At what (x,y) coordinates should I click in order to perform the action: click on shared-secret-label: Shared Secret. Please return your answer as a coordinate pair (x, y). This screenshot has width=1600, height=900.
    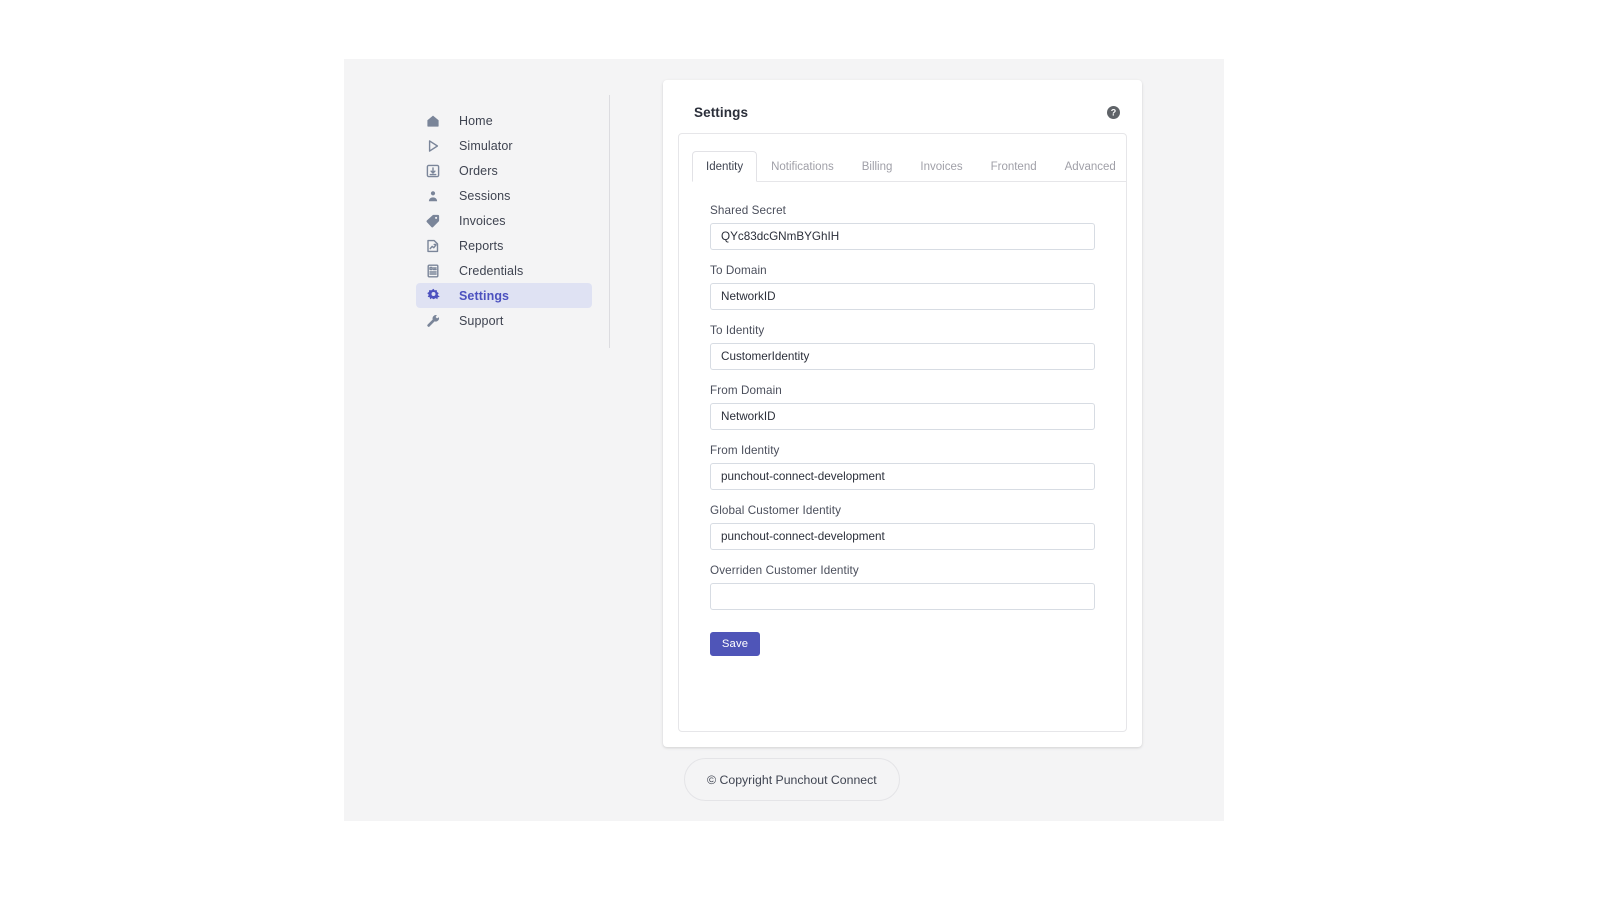
    Looking at the image, I should click on (748, 210).